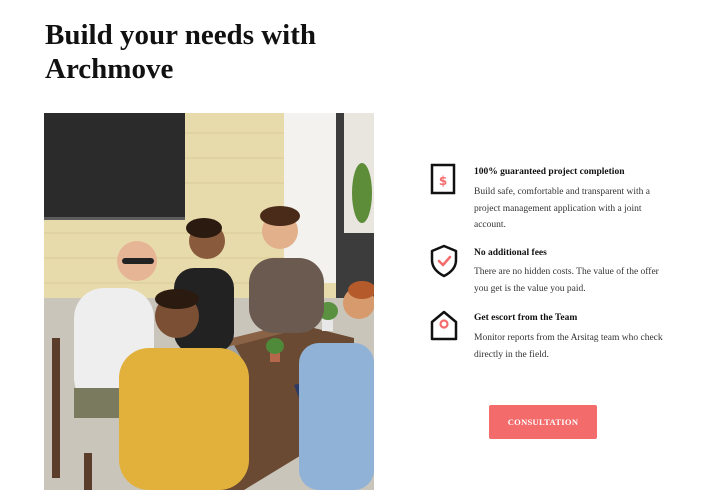  I want to click on page-heading: Build your needs with Archmove, so click(181, 52).